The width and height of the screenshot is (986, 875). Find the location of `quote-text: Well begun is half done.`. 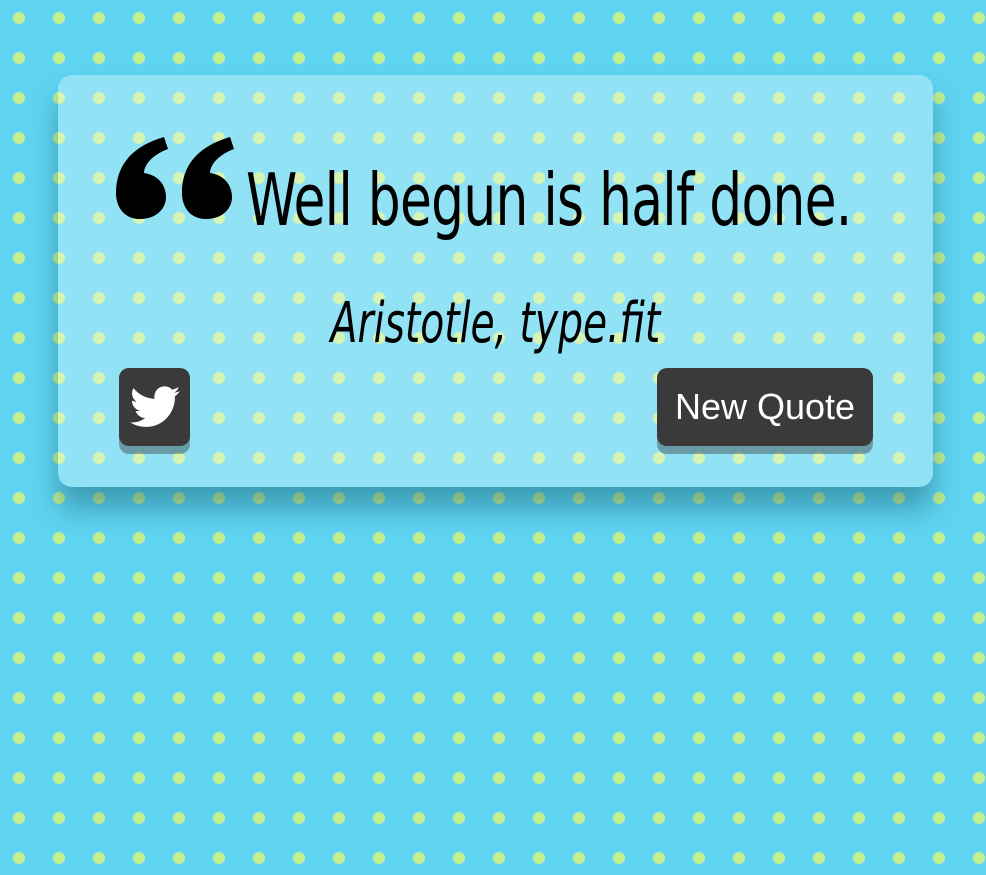

quote-text: Well begun is half done. is located at coordinates (549, 200).